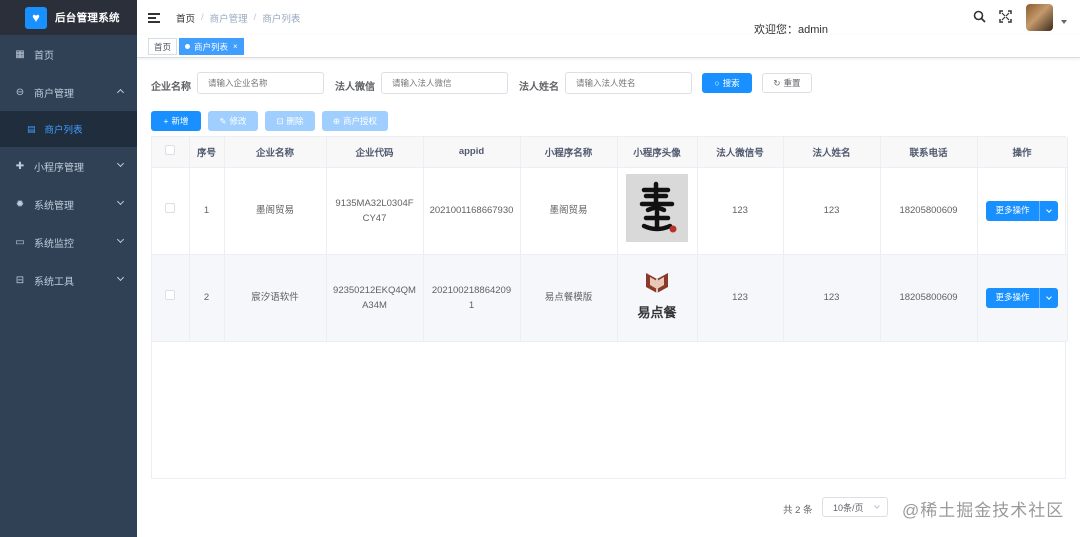 The width and height of the screenshot is (1080, 537). What do you see at coordinates (608, 46) in the screenshot?
I see `tags-view: 首页 商户列表 ×` at bounding box center [608, 46].